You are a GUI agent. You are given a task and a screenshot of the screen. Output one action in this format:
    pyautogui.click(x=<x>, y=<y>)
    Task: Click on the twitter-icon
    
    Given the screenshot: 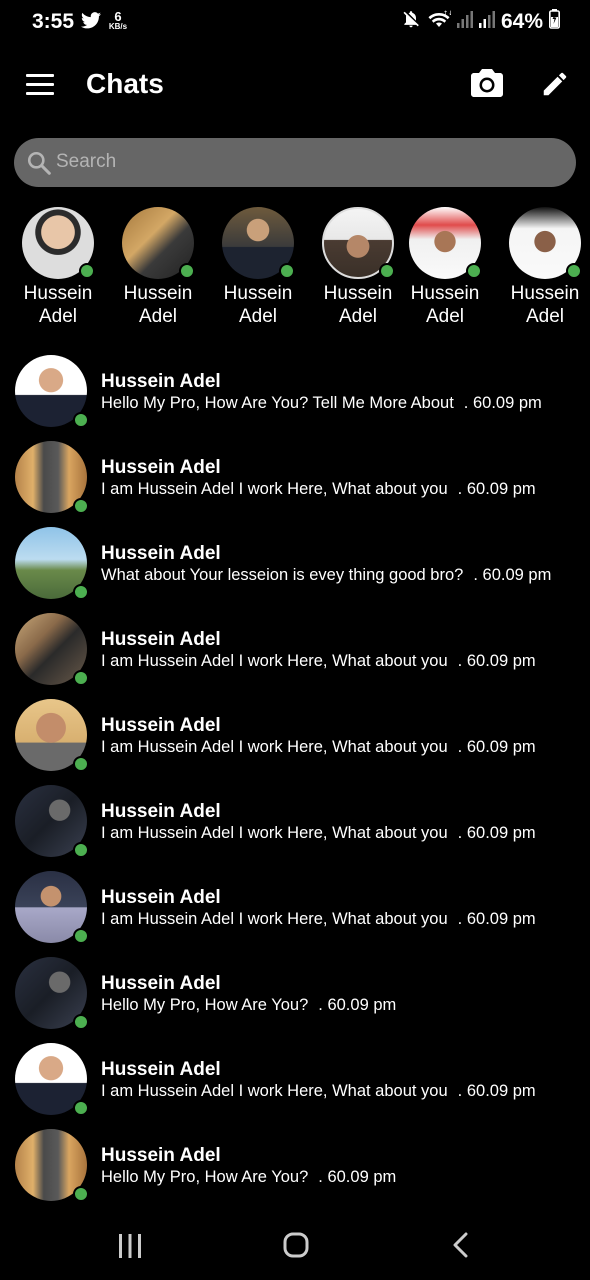 What is the action you would take?
    pyautogui.click(x=91, y=23)
    